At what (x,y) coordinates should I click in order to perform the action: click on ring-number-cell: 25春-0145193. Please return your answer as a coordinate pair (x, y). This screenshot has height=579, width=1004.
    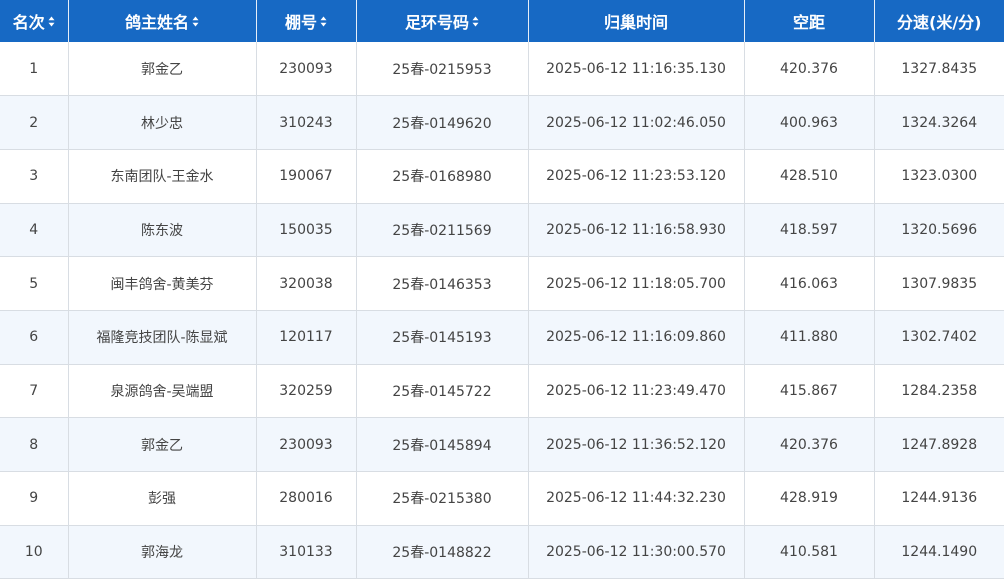
    Looking at the image, I should click on (442, 337).